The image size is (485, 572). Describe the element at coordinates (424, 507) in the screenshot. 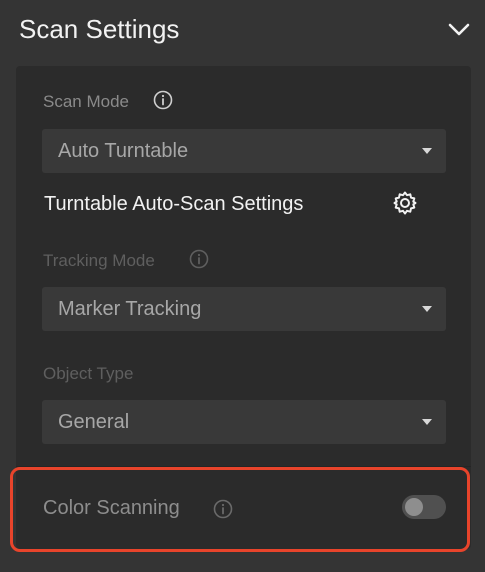

I see `color-scanning-toggle` at that location.